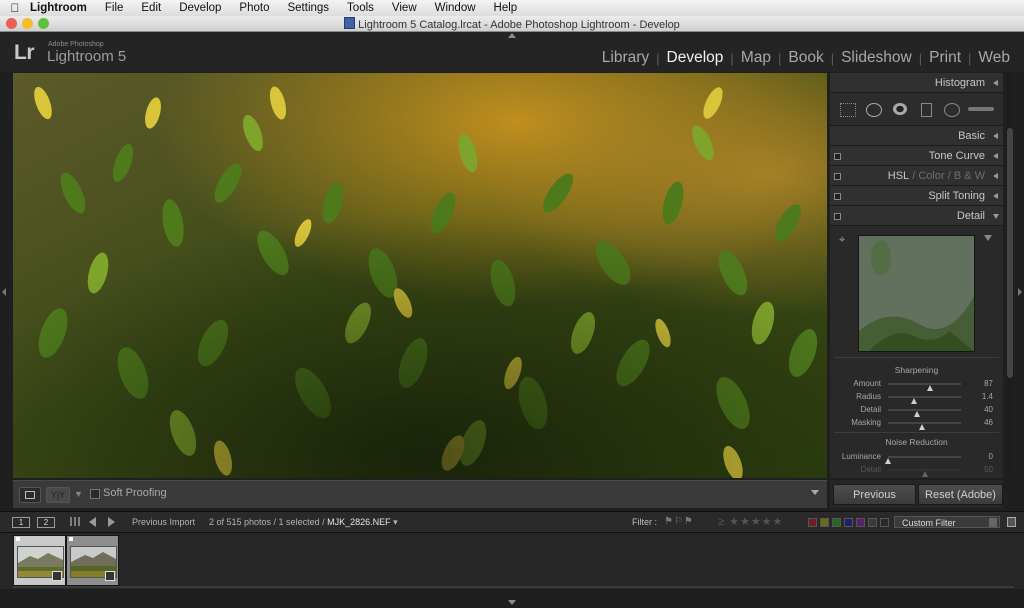 The height and width of the screenshot is (608, 1024). I want to click on collapse-left-panel-icon, so click(4, 292).